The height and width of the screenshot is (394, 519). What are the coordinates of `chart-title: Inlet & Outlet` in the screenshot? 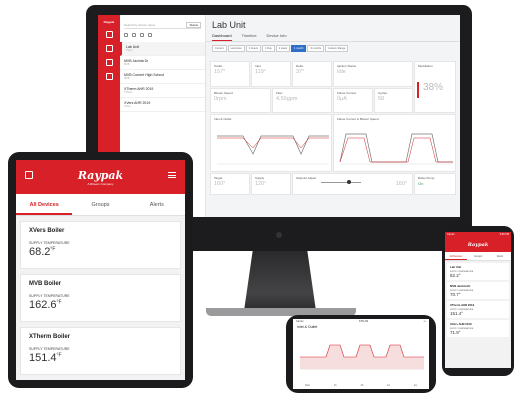 It's located at (307, 327).